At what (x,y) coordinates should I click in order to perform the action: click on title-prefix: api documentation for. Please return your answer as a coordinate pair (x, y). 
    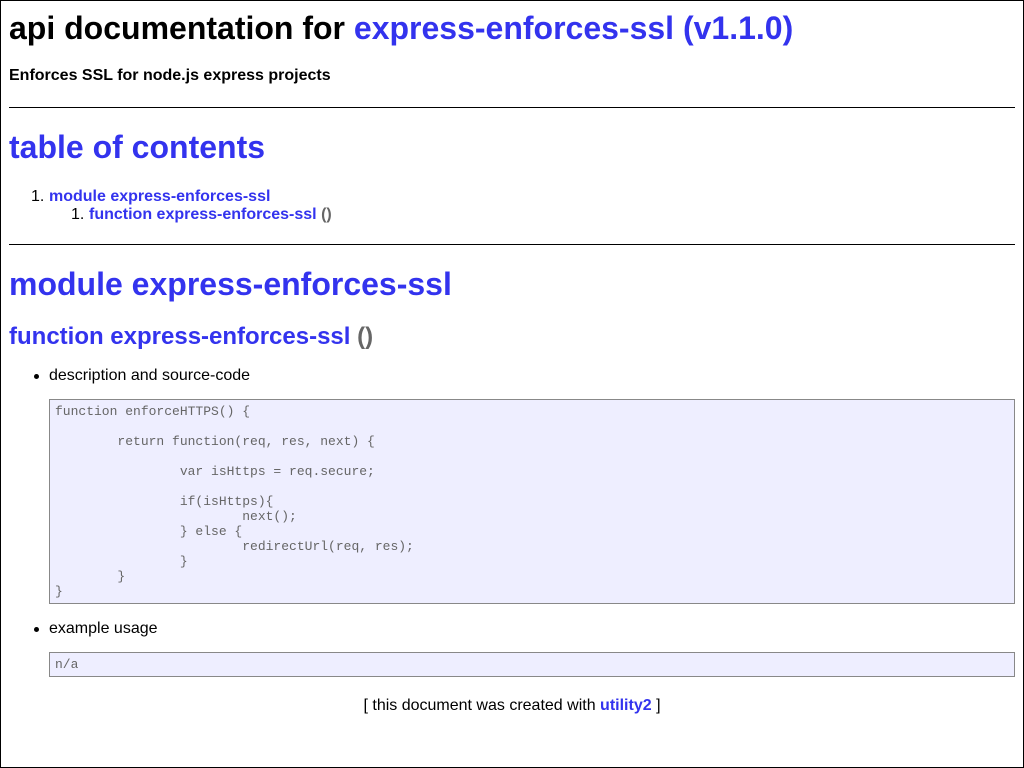
    Looking at the image, I should click on (177, 28).